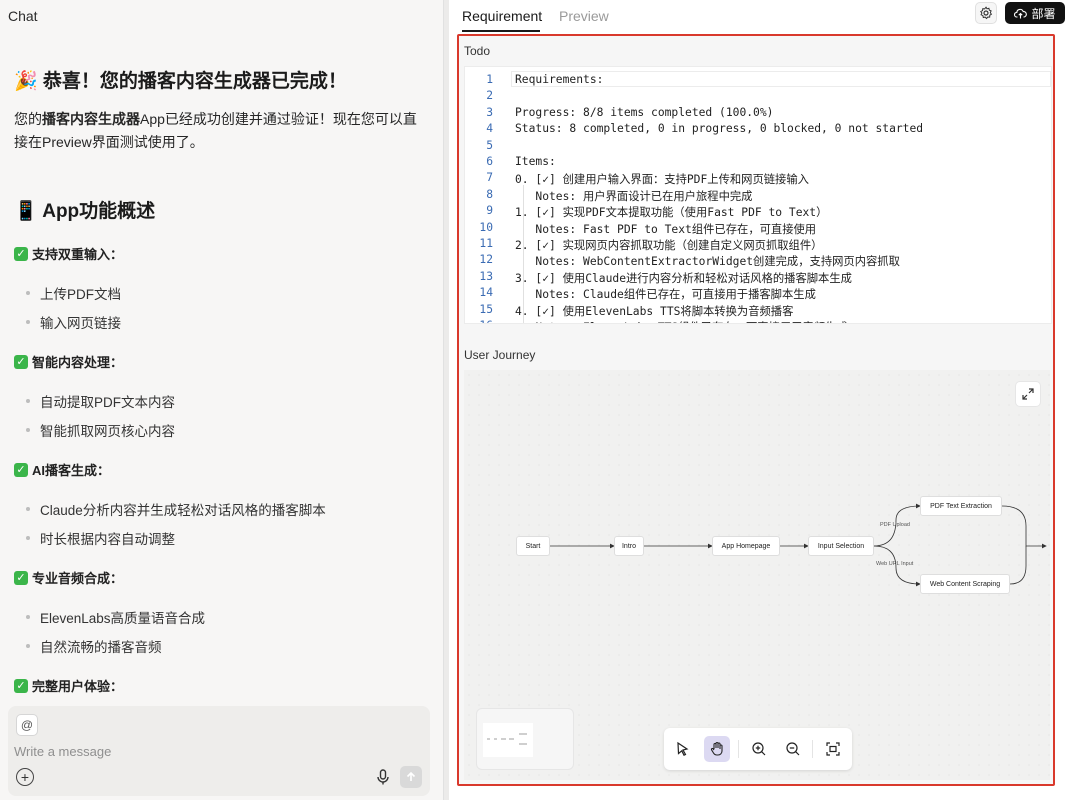 The height and width of the screenshot is (800, 1080). I want to click on section-title: ✓ 专业音频合成：, so click(68, 577).